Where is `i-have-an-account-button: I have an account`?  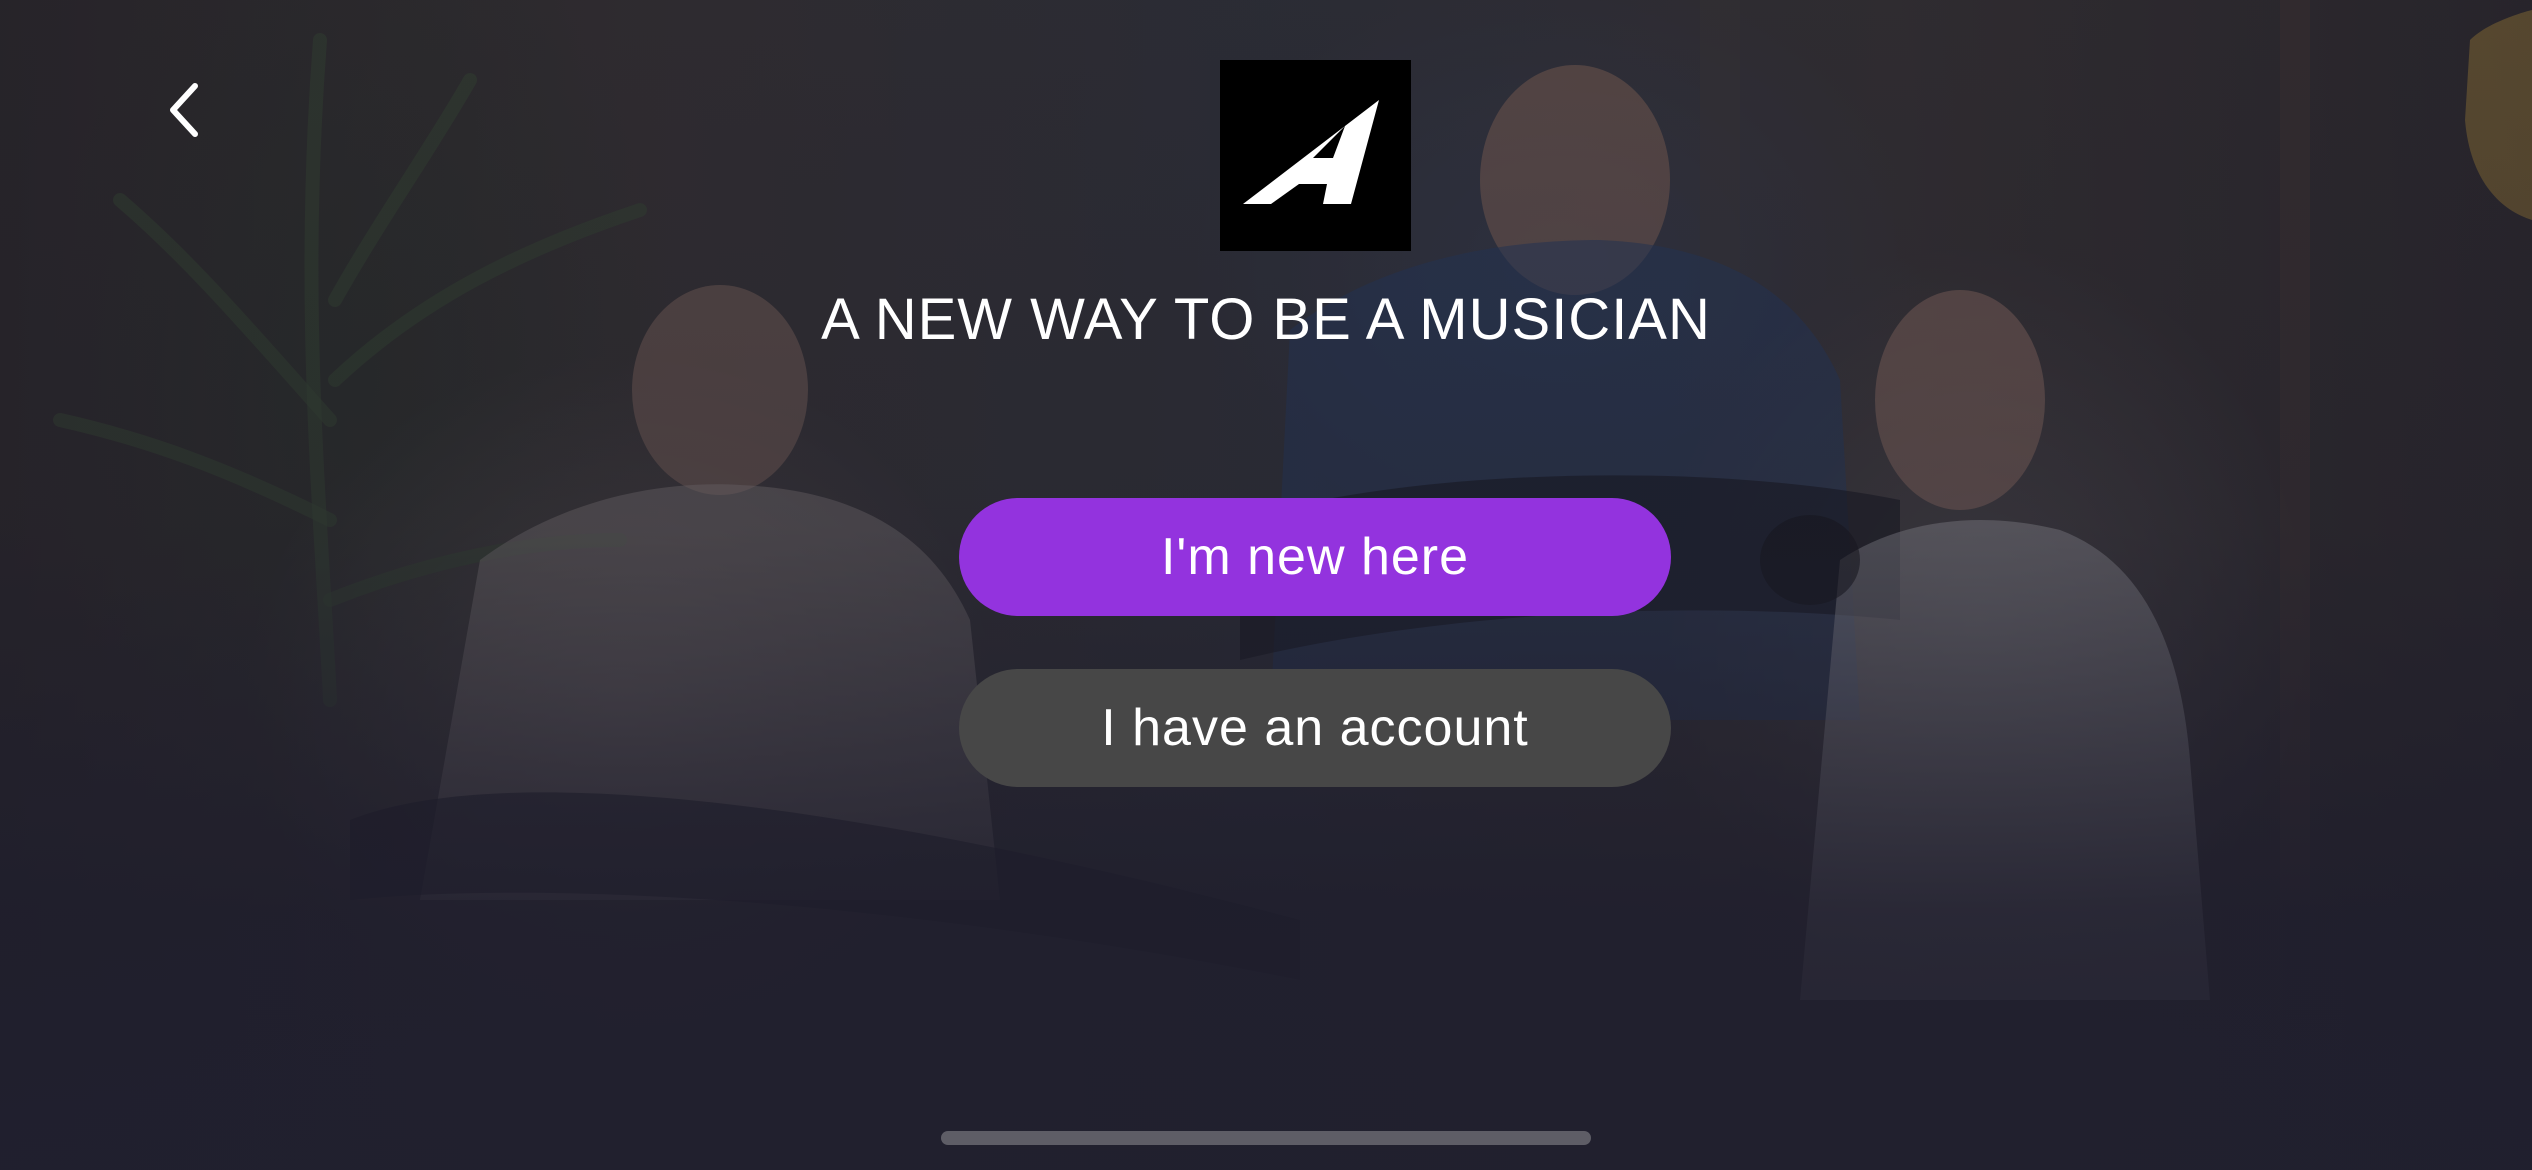
i-have-an-account-button: I have an account is located at coordinates (1315, 728).